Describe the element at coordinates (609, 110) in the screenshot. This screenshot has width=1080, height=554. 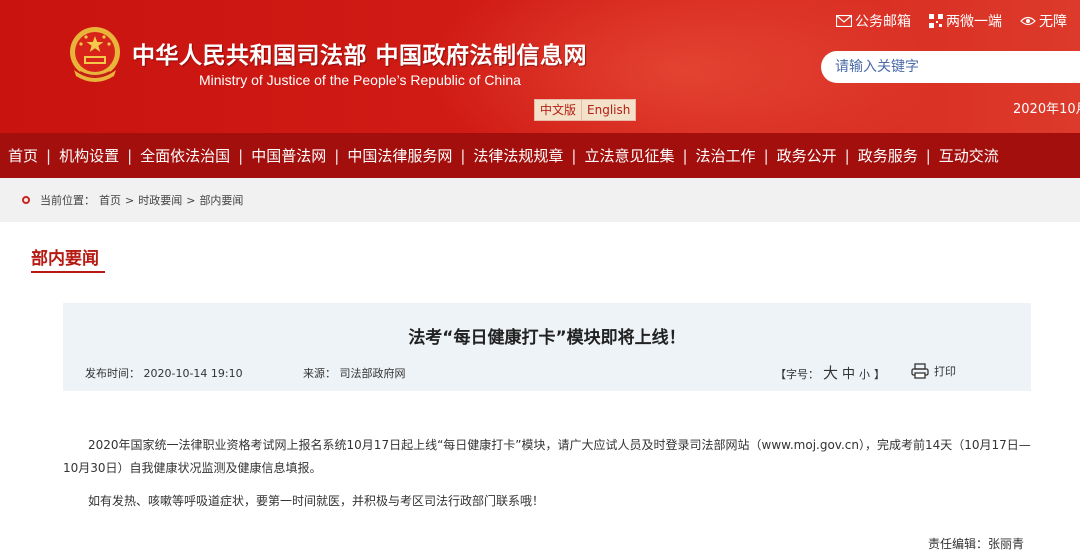
I see `lang-english-button: English` at that location.